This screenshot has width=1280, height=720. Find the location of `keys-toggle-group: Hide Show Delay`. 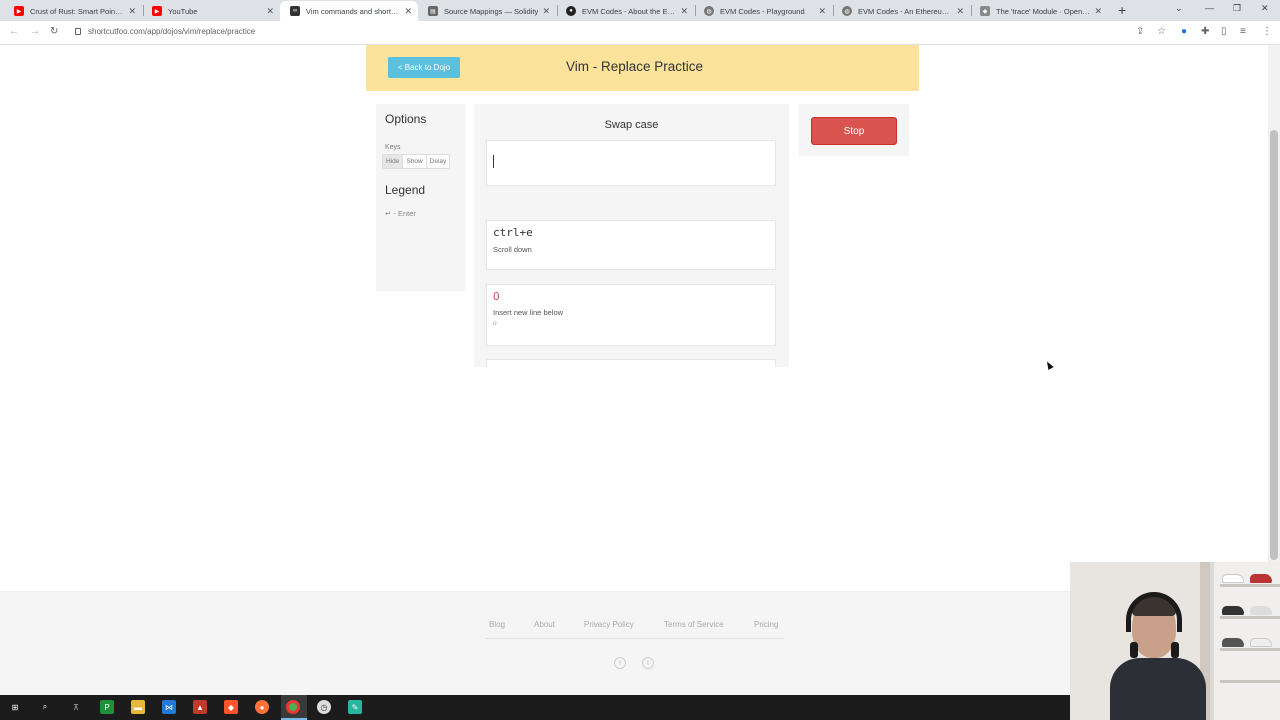

keys-toggle-group: Hide Show Delay is located at coordinates (416, 161).